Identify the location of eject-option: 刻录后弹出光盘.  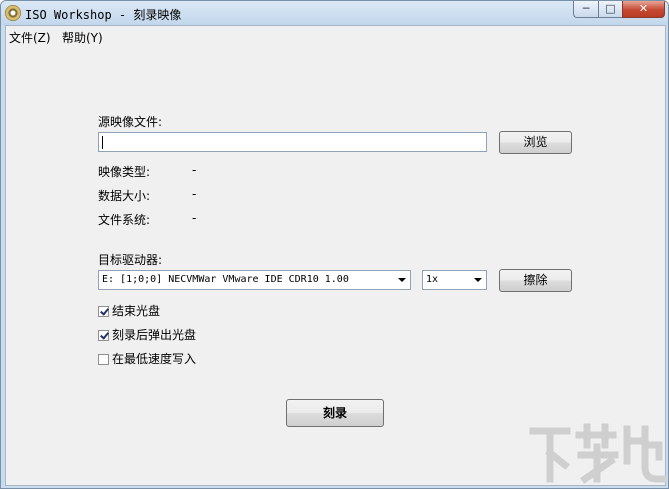
(147, 334).